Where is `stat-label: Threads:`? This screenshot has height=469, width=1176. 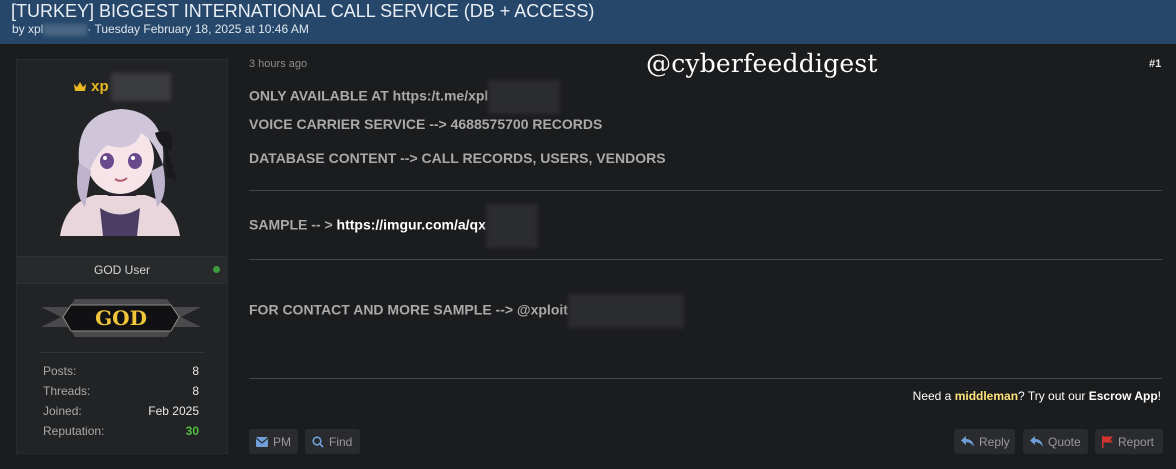
stat-label: Threads: is located at coordinates (67, 391).